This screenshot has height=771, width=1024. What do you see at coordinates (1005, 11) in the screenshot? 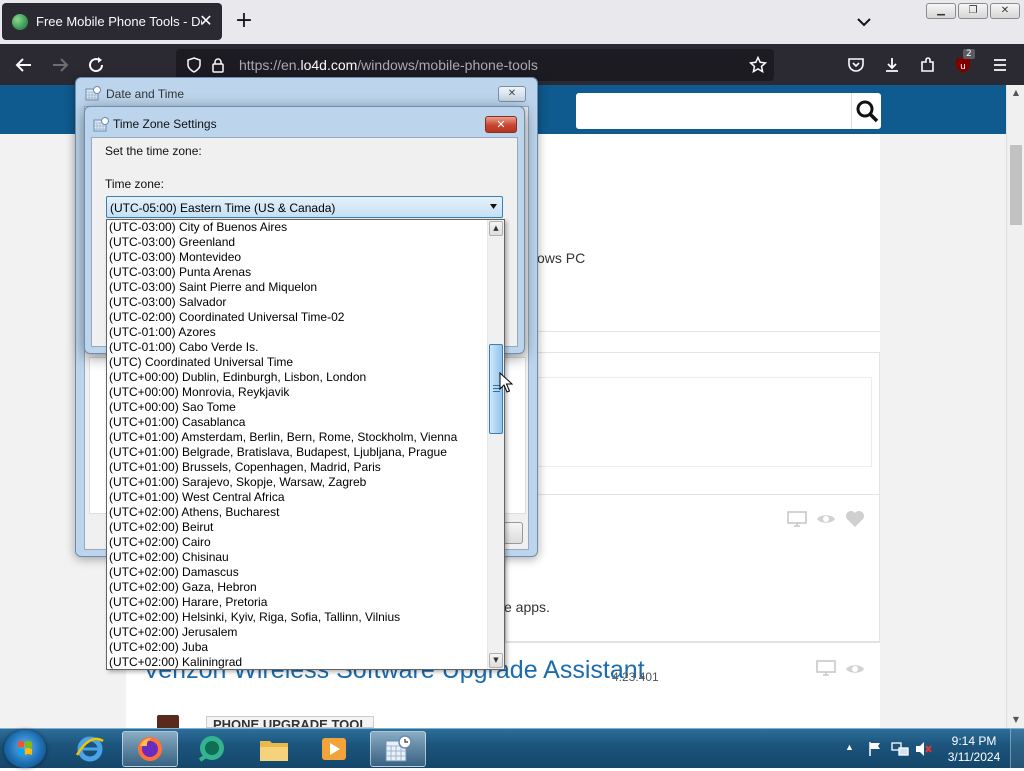
I see `window-close-button: ✕` at bounding box center [1005, 11].